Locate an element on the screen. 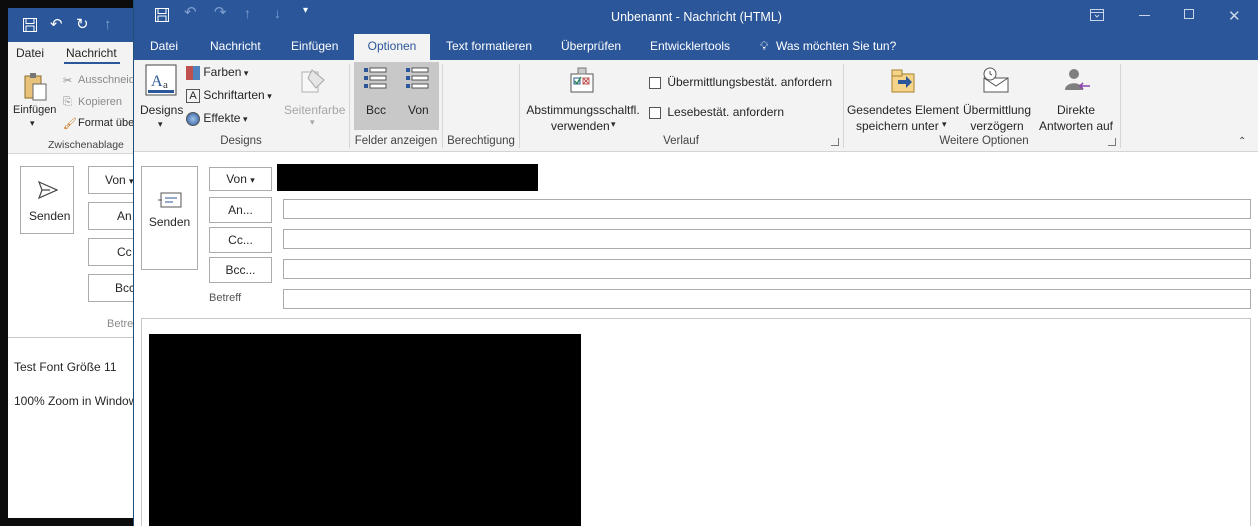 This screenshot has width=1258, height=526. abstimmung-label-line2: verwenden is located at coordinates (580, 126).